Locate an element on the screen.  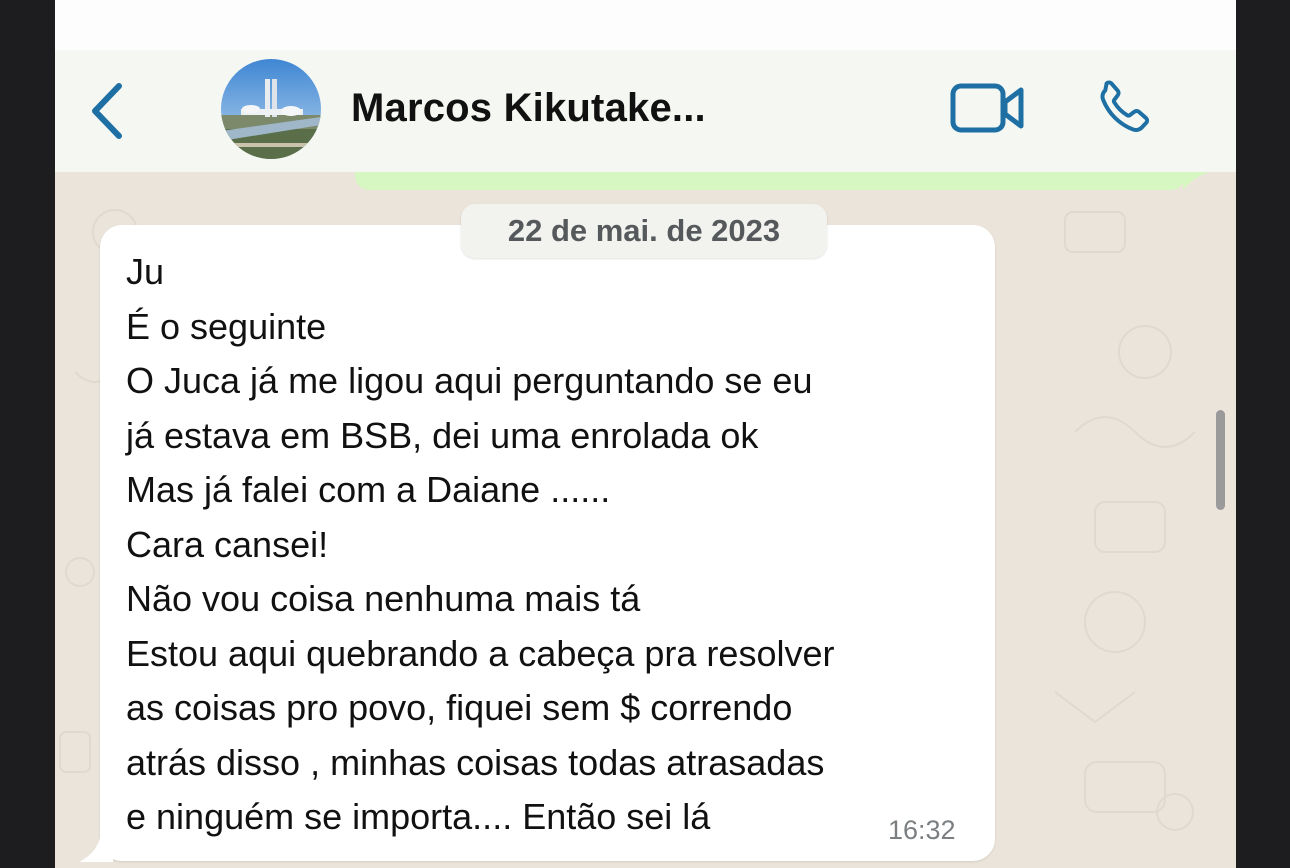
message-line: já estava em BSB, dei uma enrolada ok is located at coordinates (442, 435).